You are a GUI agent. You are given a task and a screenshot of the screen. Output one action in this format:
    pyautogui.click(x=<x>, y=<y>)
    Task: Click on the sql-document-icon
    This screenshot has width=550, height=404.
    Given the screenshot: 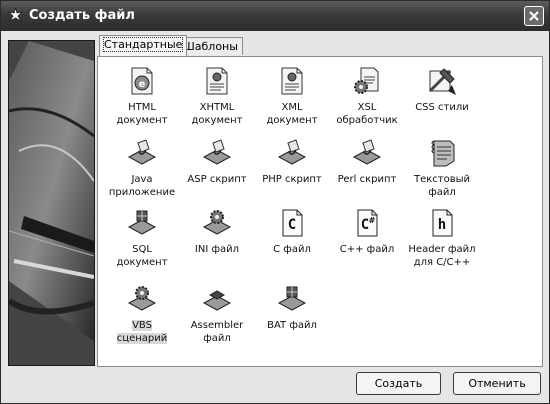 What is the action you would take?
    pyautogui.click(x=142, y=222)
    